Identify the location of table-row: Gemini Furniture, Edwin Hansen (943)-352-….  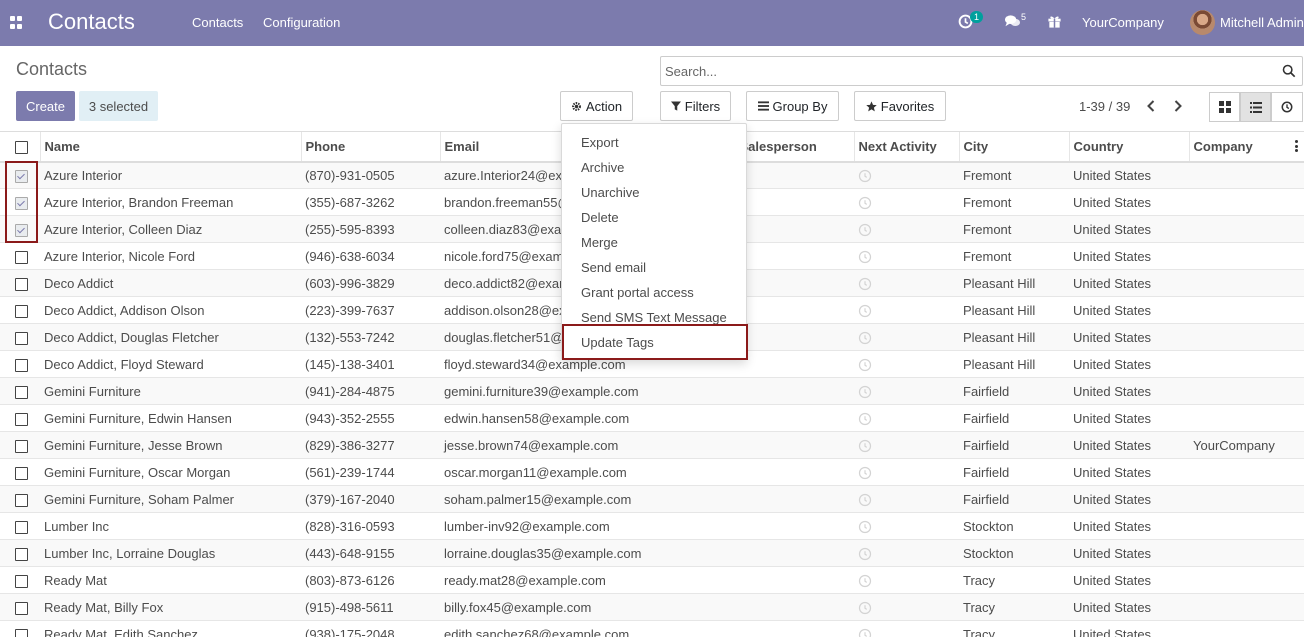
(652, 418).